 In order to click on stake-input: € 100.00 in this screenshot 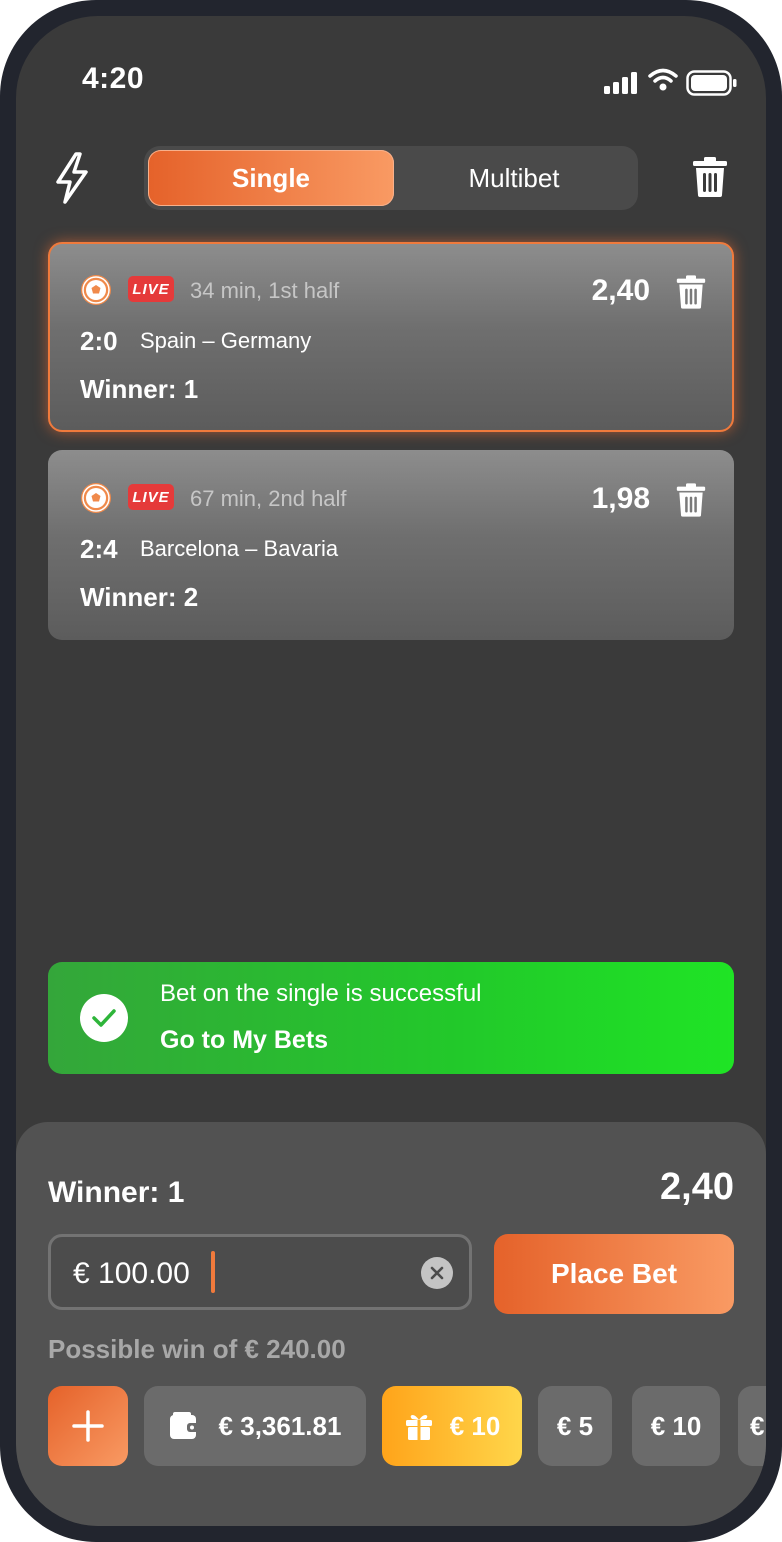, I will do `click(260, 1272)`.